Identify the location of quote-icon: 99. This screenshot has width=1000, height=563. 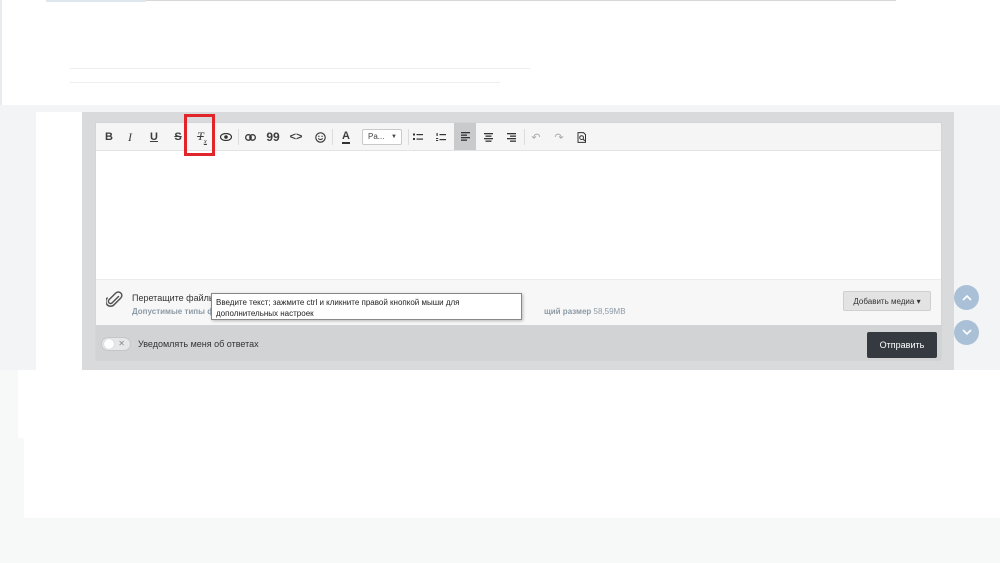
(273, 137).